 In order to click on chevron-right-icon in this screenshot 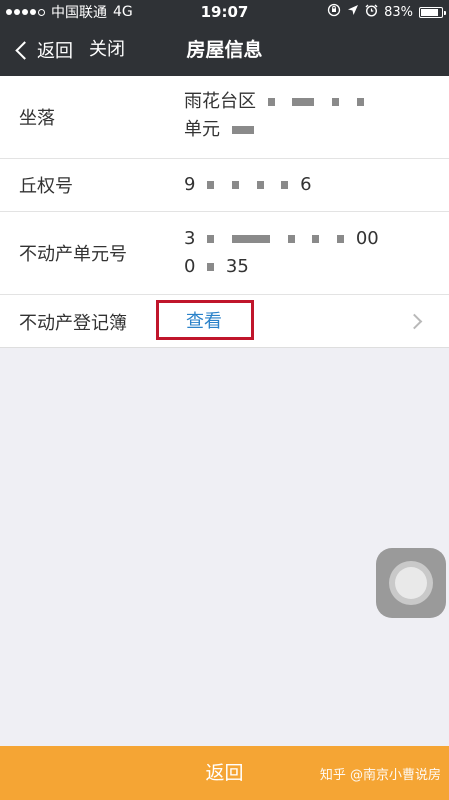, I will do `click(414, 321)`.